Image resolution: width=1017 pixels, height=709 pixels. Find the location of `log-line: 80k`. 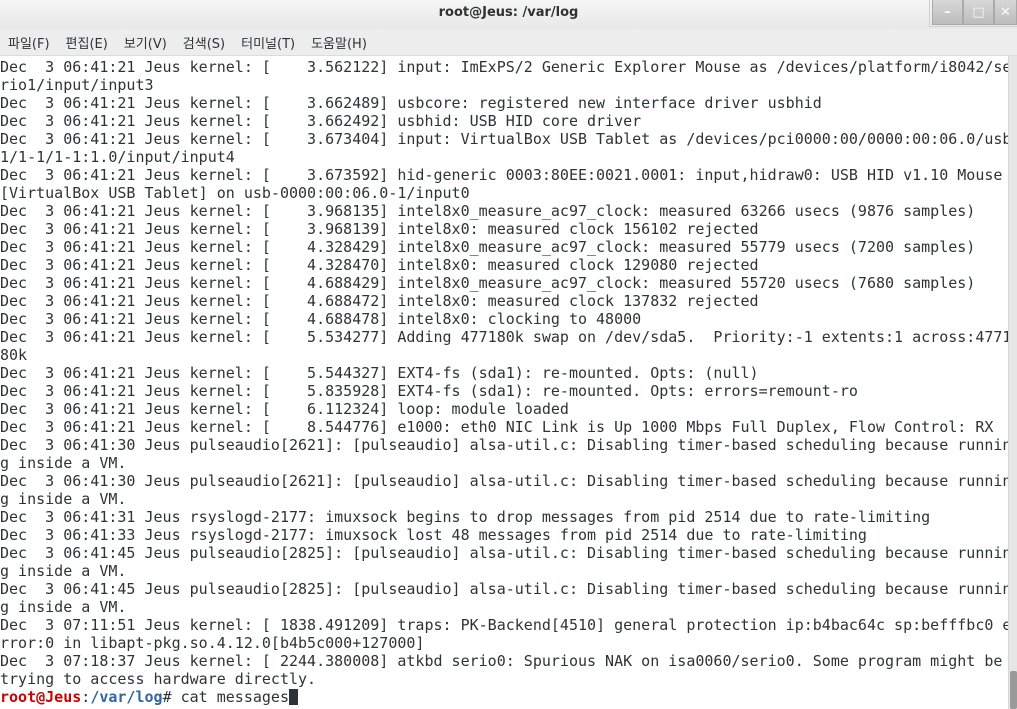

log-line: 80k is located at coordinates (14, 355).